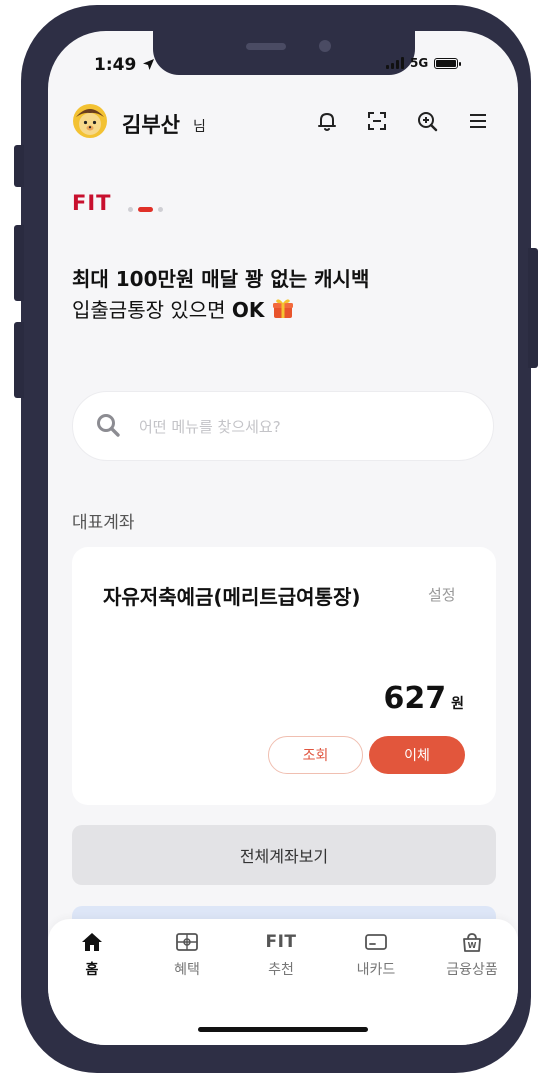  Describe the element at coordinates (92, 970) in the screenshot. I see `nav-label: 홈` at that location.